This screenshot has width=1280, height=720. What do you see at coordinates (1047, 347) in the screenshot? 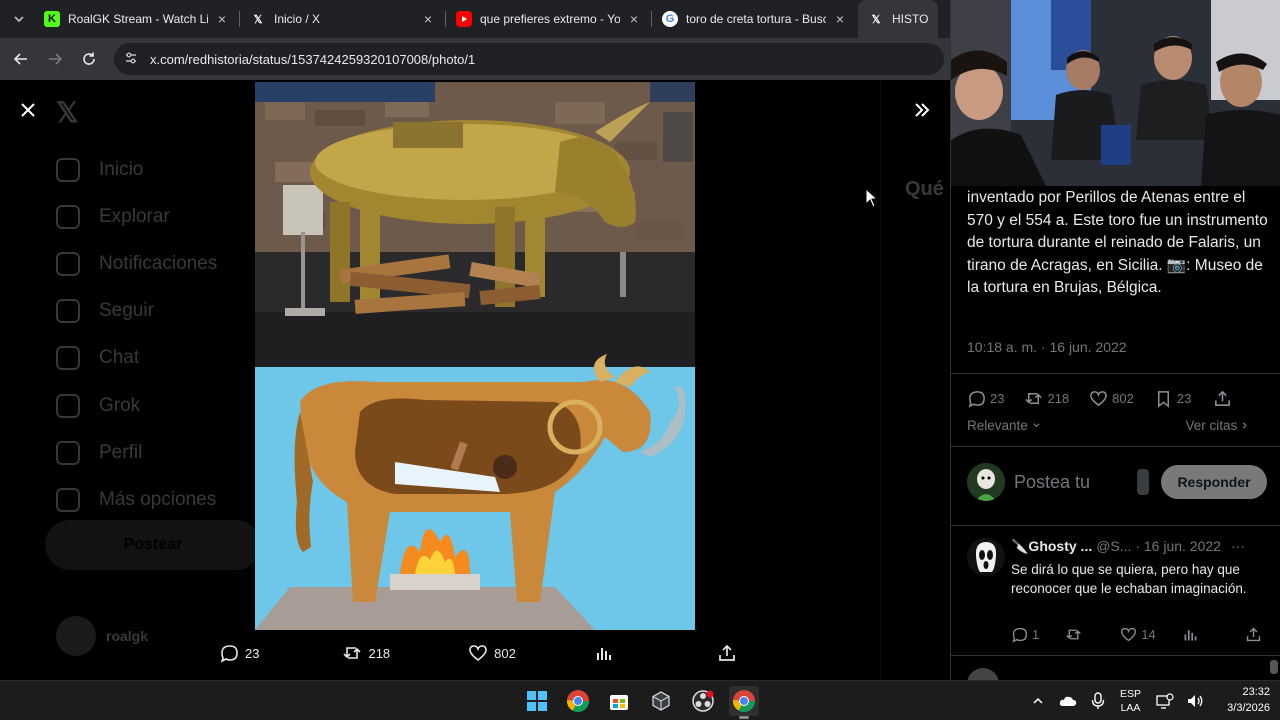
I see `tweet-timestamp: 10:18 a. m. · 16 jun. 2022` at bounding box center [1047, 347].